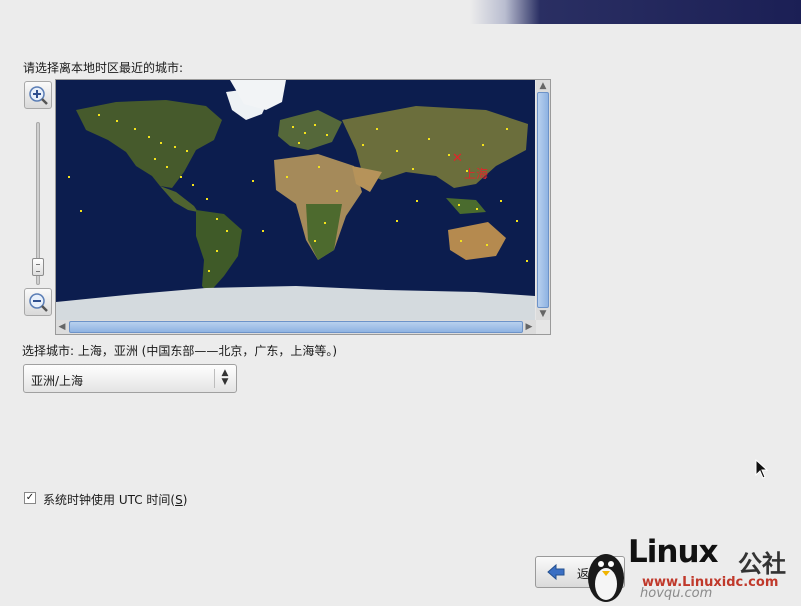 The height and width of the screenshot is (606, 801). I want to click on updown-arrows-icon: ▲ ▼, so click(225, 377).